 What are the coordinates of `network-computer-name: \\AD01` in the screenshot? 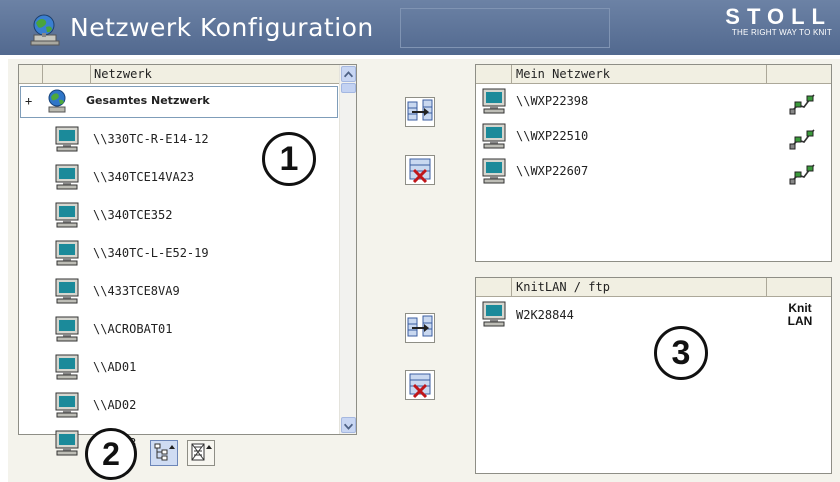 It's located at (115, 367).